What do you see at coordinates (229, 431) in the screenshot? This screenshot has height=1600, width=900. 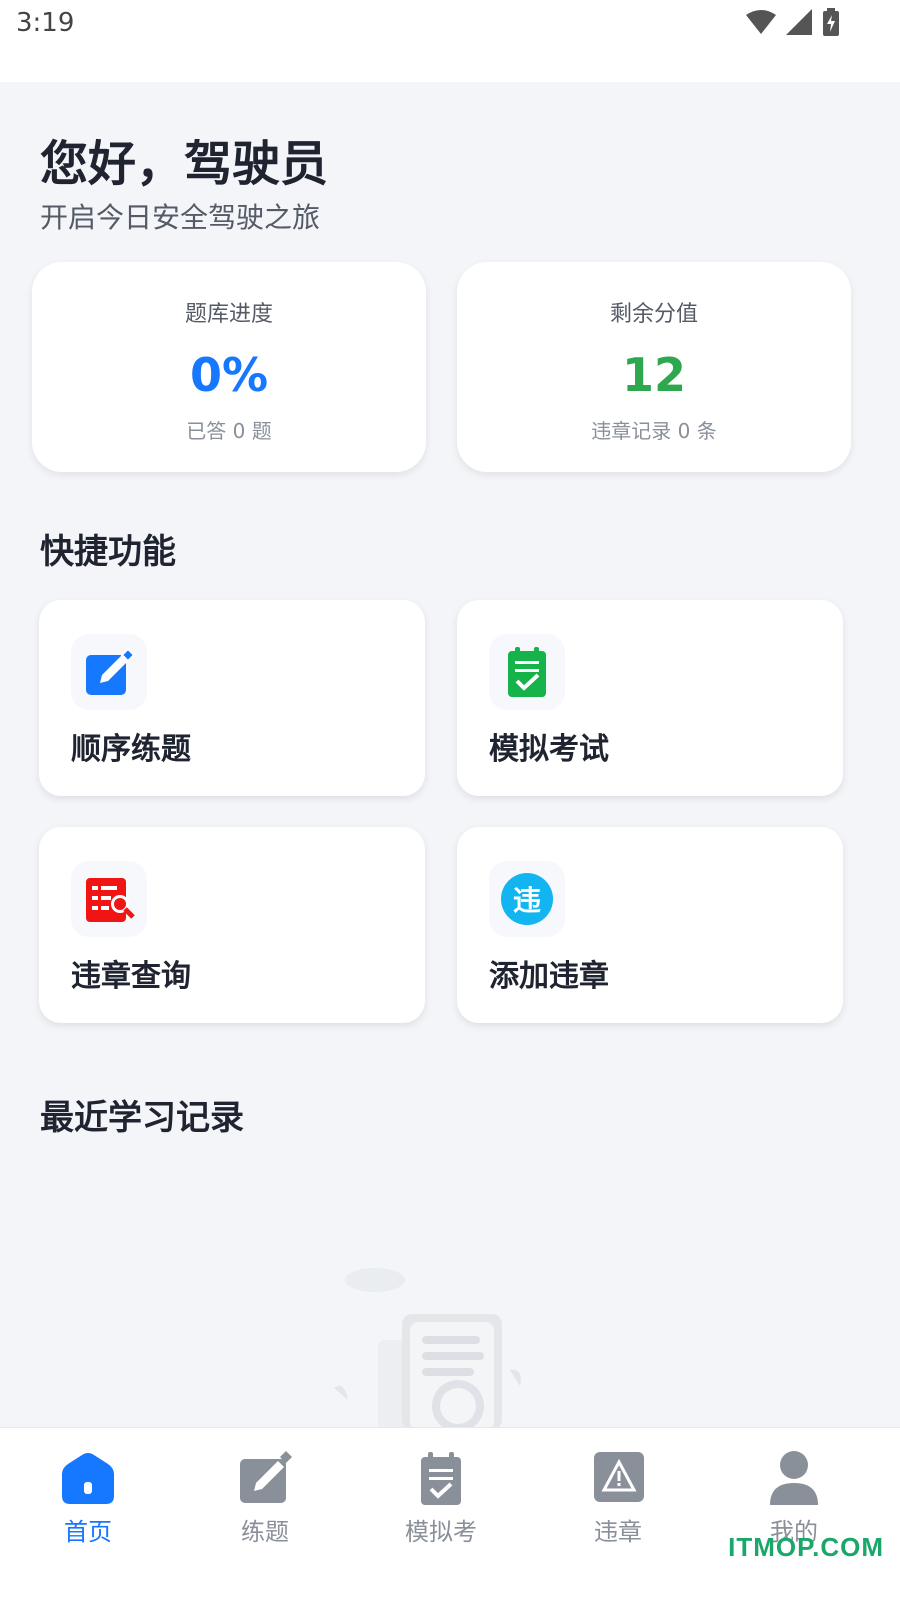 I see `stat-sub: 已答 0 题` at bounding box center [229, 431].